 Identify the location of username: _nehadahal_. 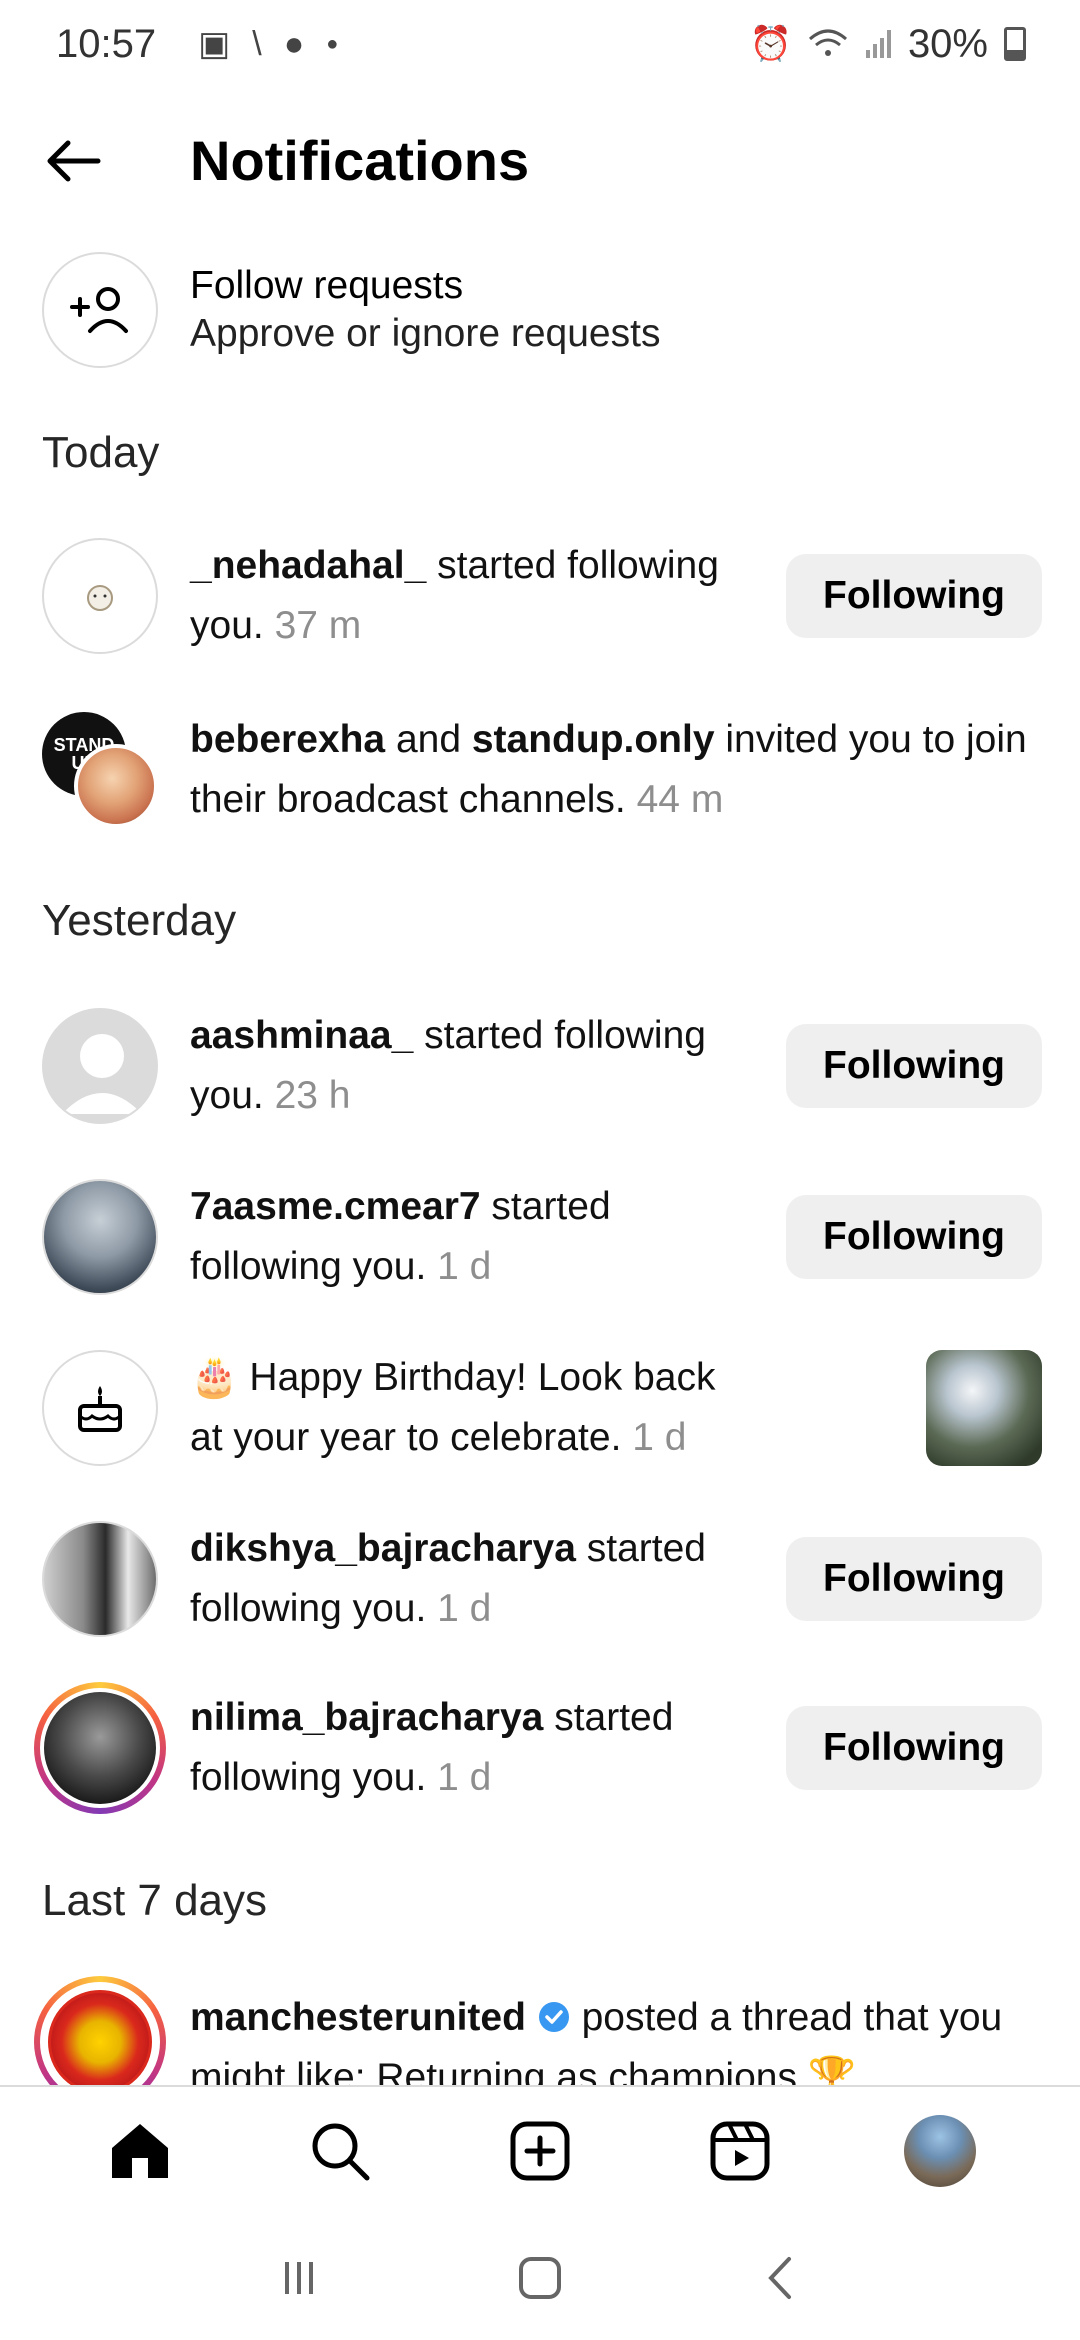
(308, 565).